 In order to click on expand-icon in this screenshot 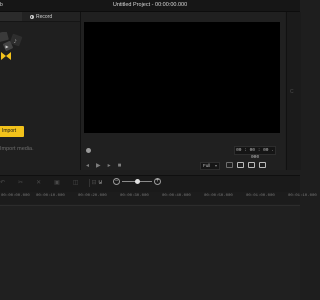, I will do `click(262, 165)`.